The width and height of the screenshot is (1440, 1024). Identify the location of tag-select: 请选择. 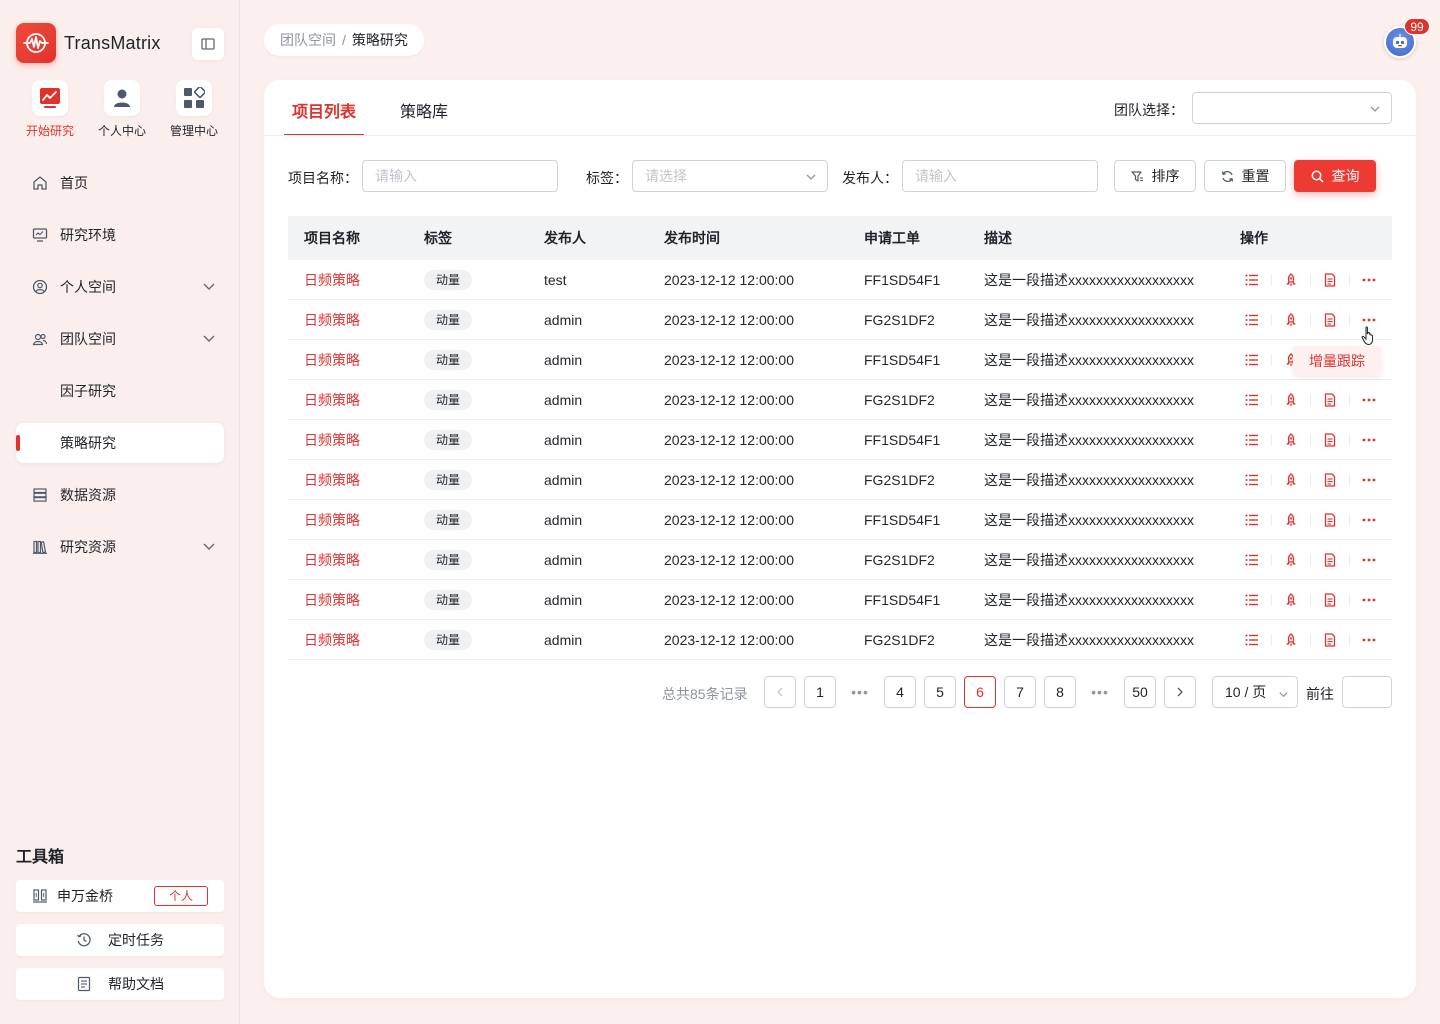
(730, 176).